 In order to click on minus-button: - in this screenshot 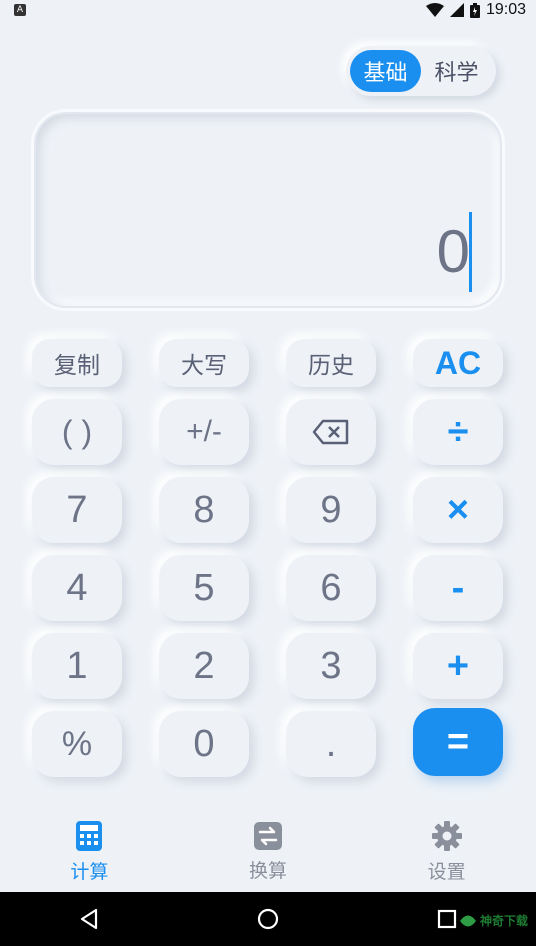, I will do `click(458, 588)`.